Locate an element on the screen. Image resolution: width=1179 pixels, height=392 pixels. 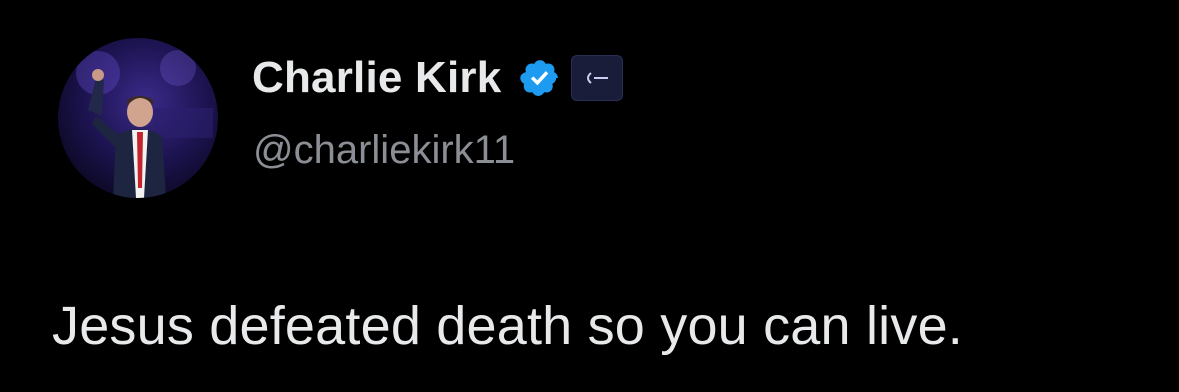
avatar is located at coordinates (138, 118).